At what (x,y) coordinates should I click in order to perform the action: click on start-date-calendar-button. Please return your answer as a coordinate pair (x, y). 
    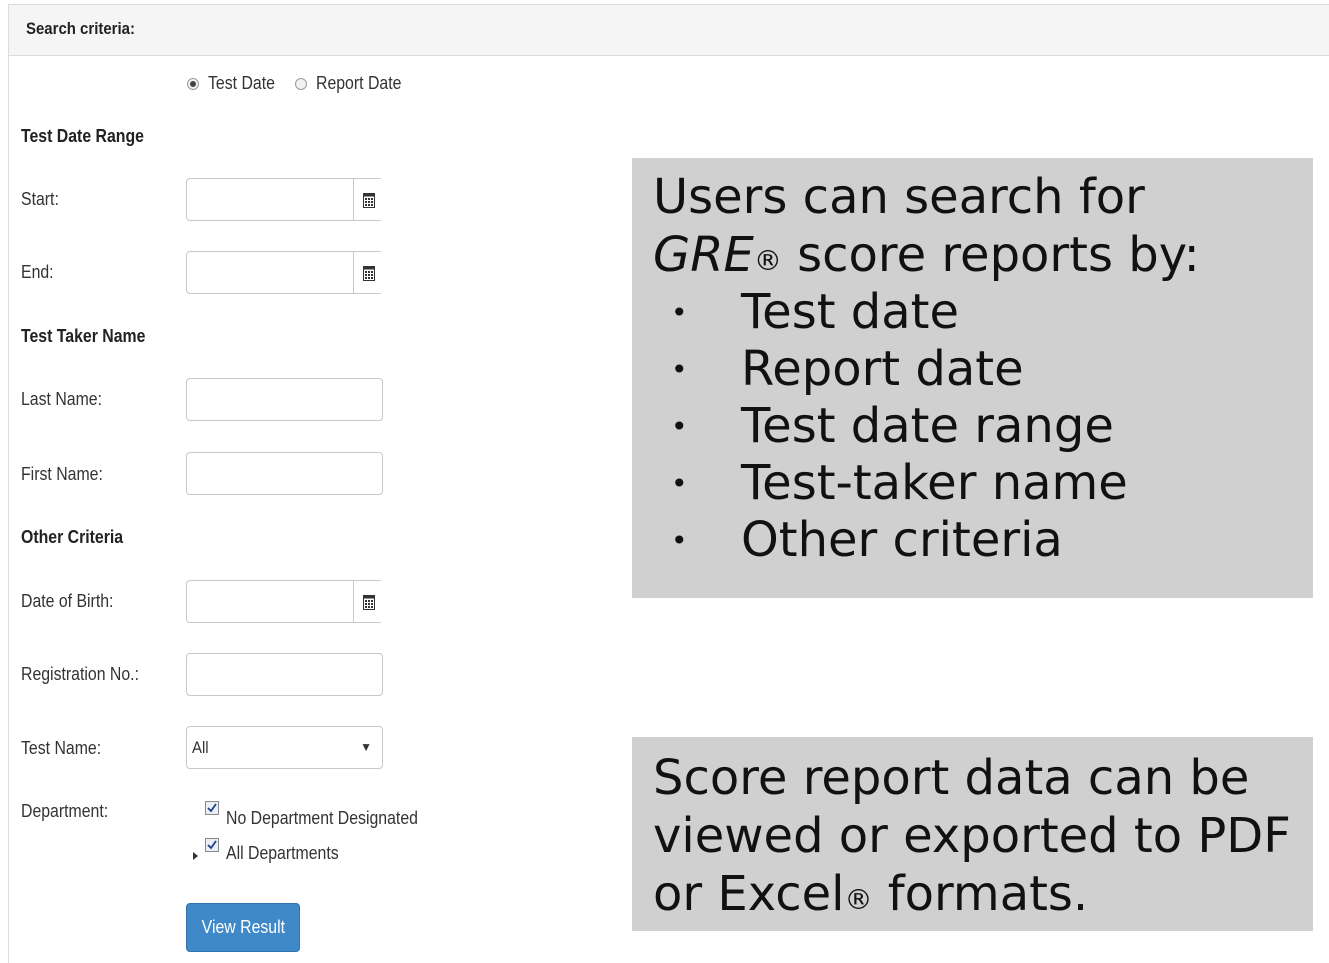
    Looking at the image, I should click on (368, 199).